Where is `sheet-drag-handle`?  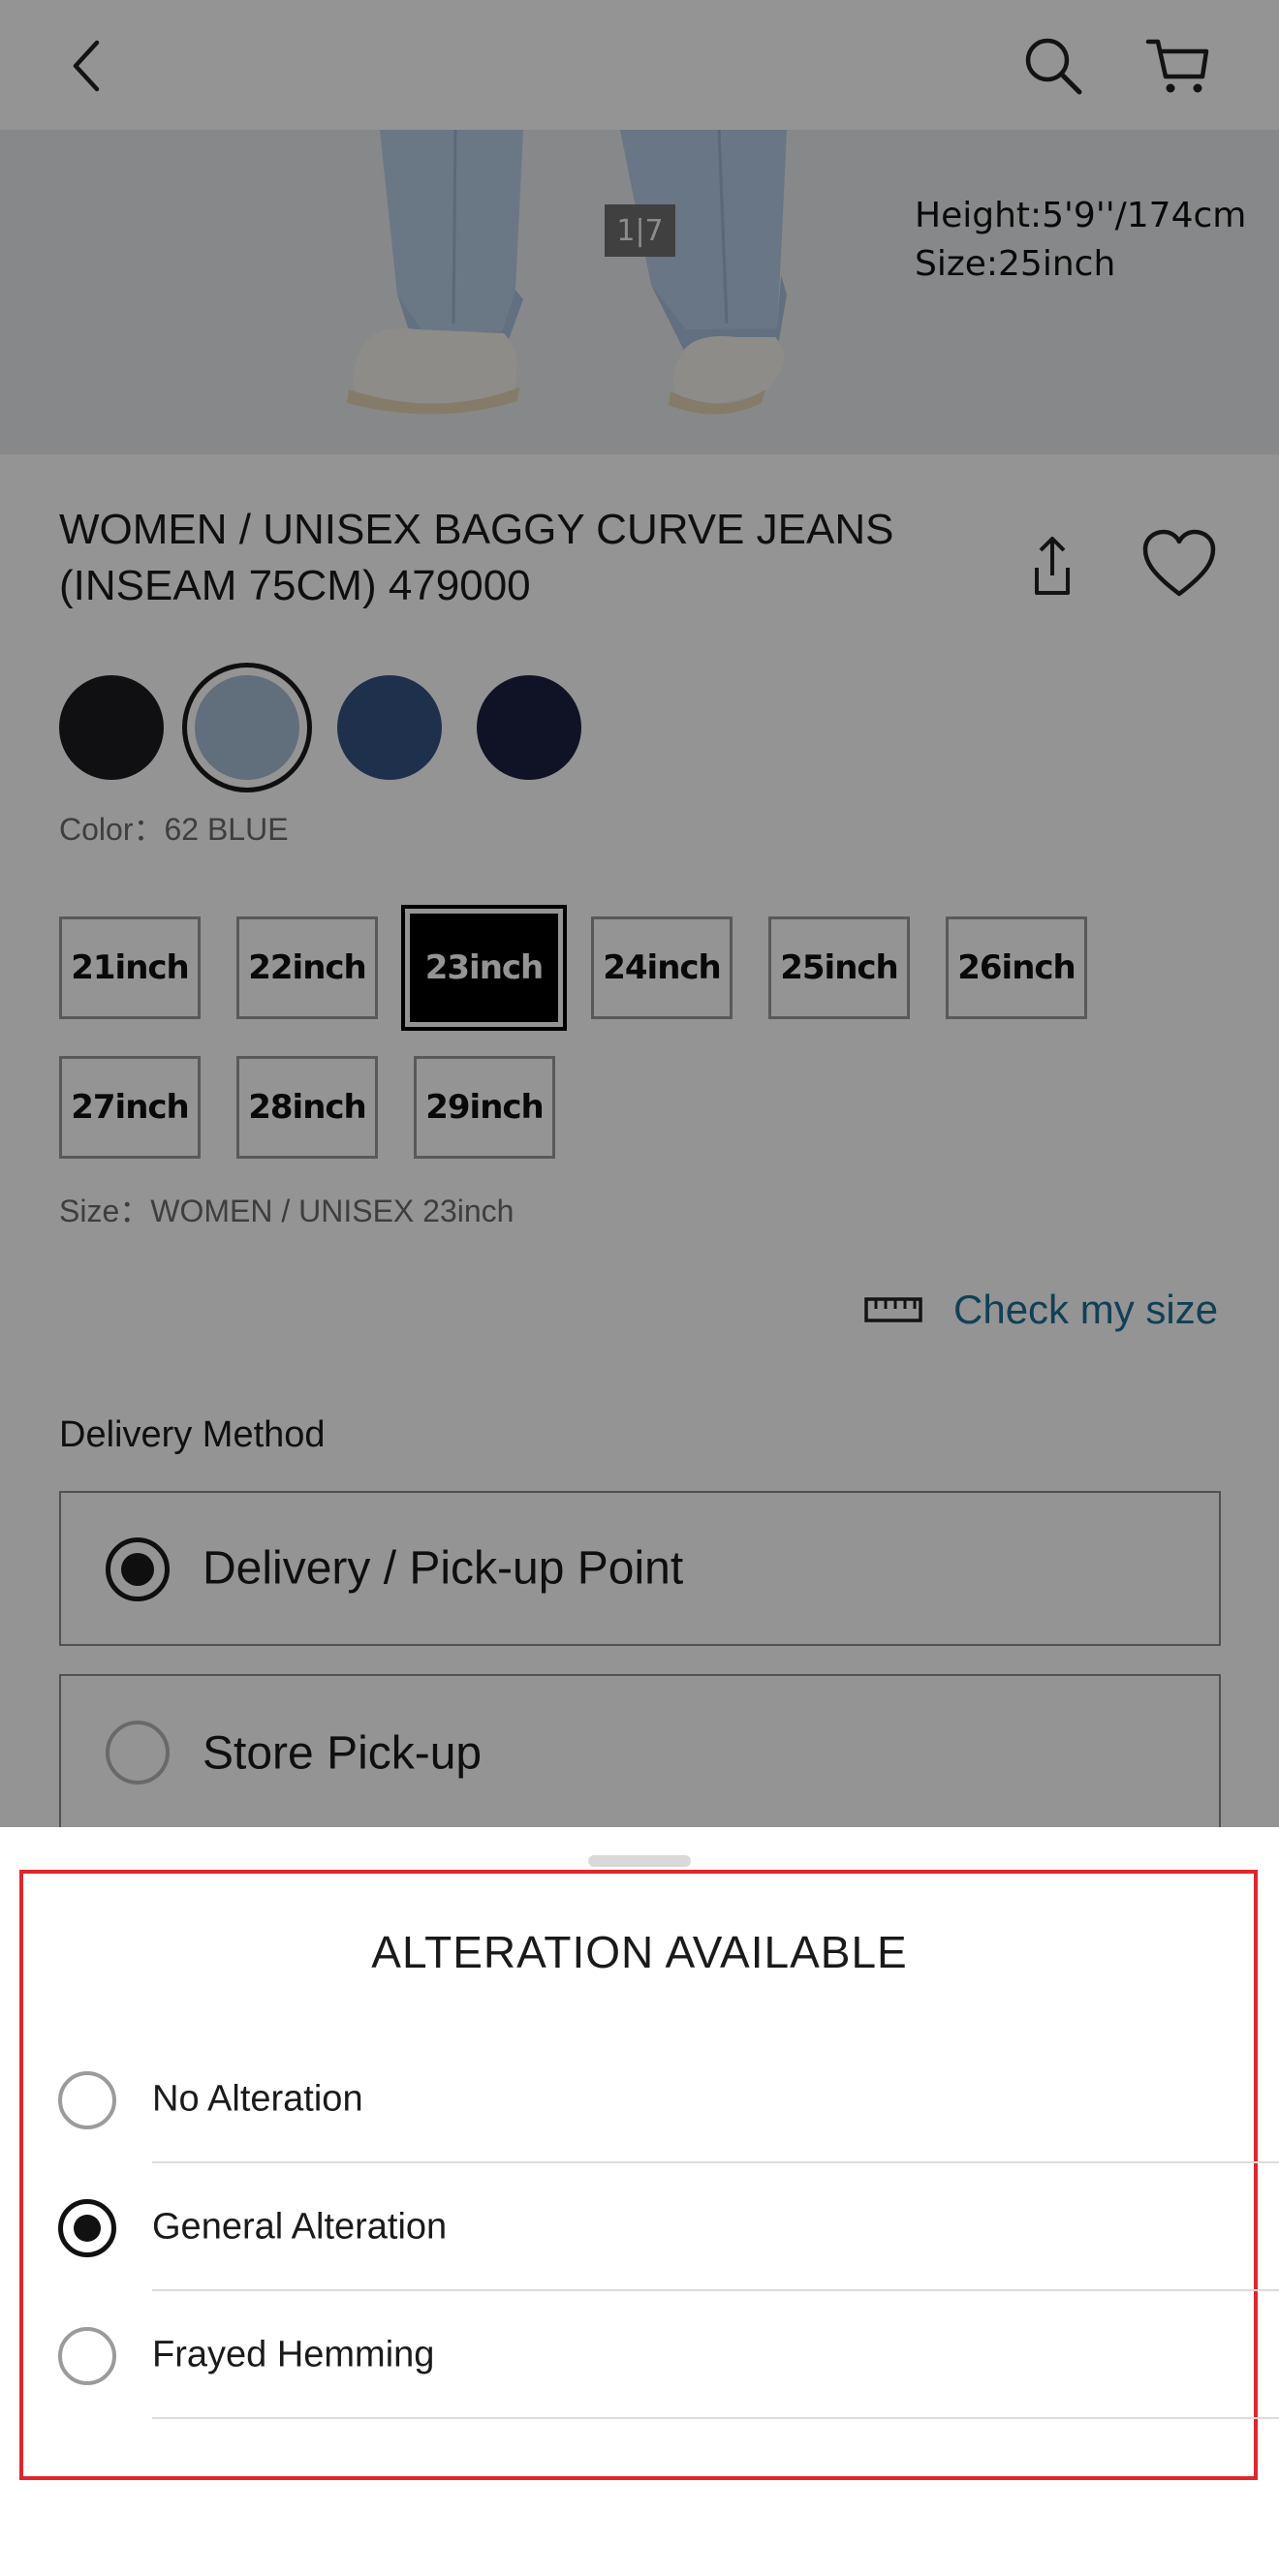 sheet-drag-handle is located at coordinates (639, 1861).